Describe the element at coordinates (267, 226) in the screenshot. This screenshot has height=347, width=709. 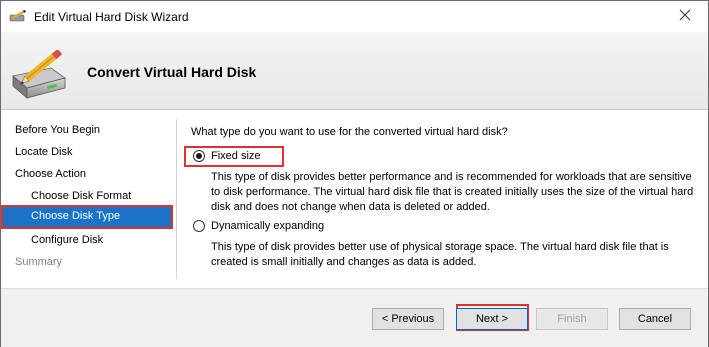
I see `option-dynamically-expanding-label: Dynamically expanding` at that location.